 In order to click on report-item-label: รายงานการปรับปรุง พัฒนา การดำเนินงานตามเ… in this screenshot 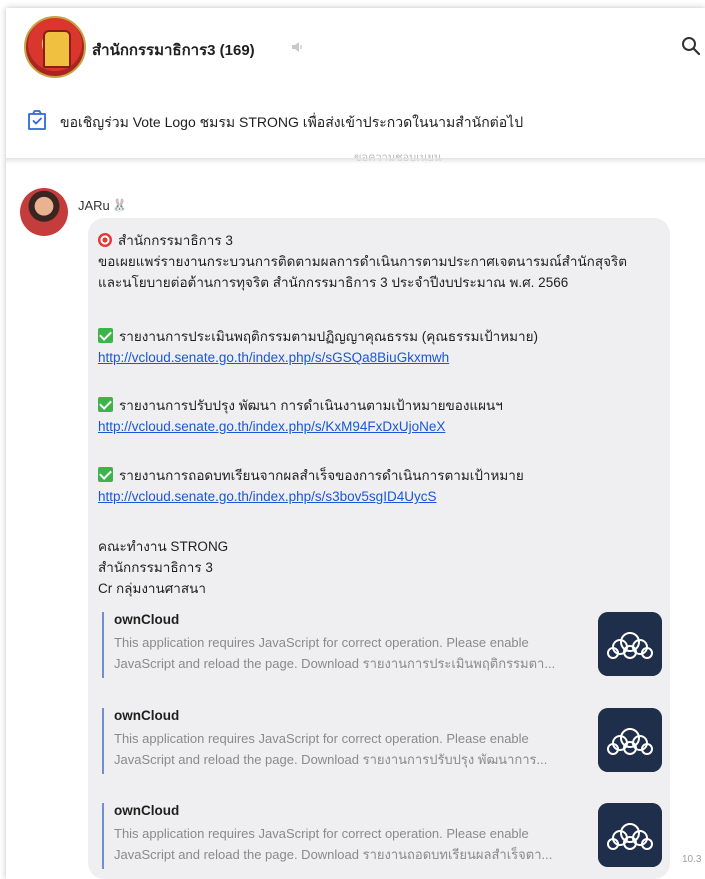, I will do `click(300, 405)`.